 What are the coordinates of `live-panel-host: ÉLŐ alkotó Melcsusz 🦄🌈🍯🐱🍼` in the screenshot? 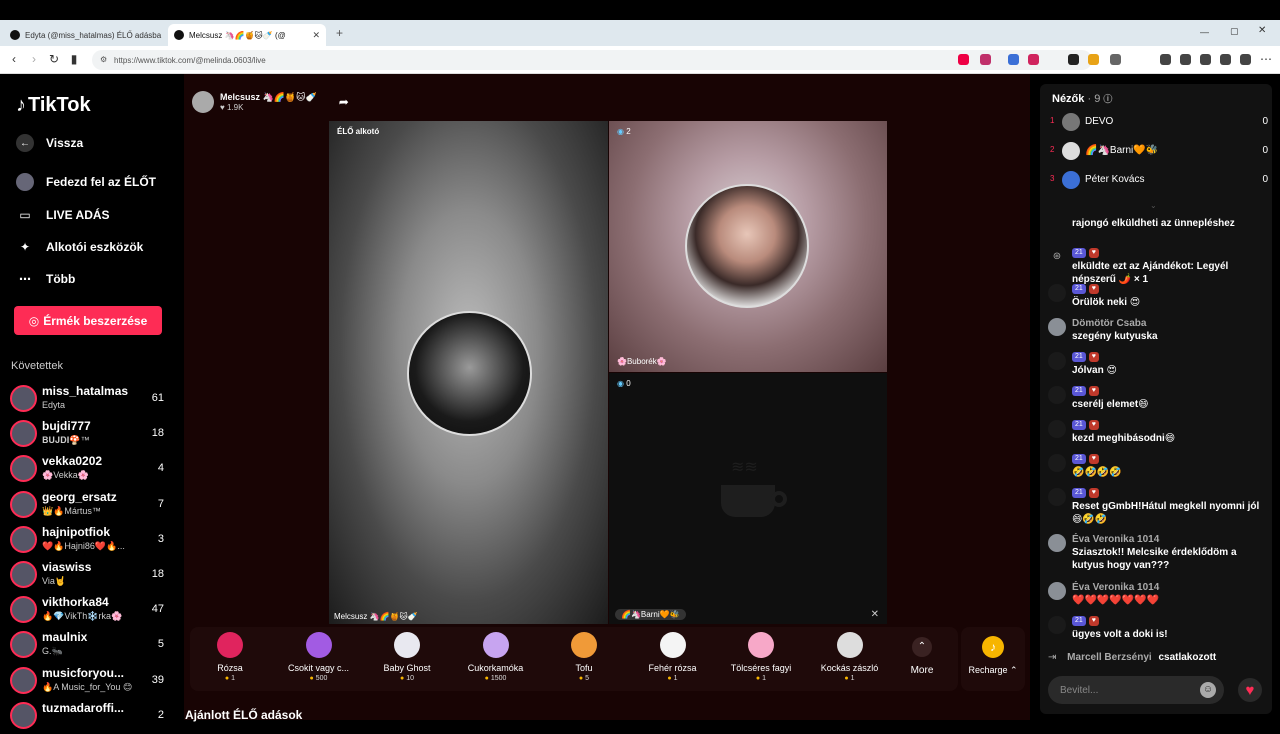 It's located at (468, 372).